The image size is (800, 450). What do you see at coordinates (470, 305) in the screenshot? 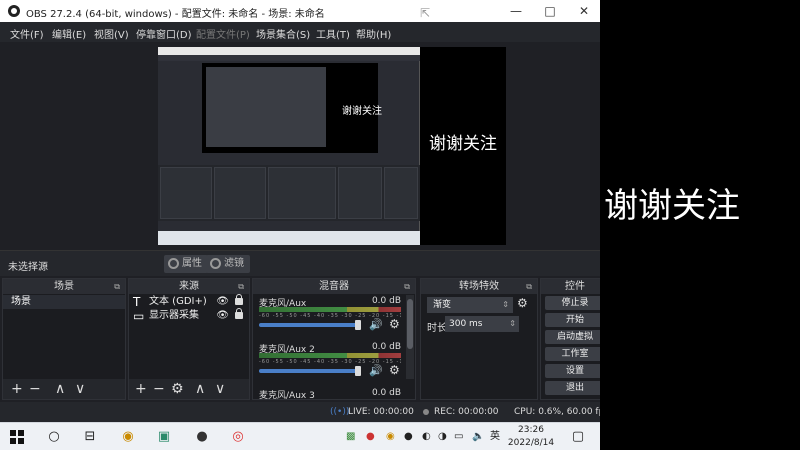
I see `transition-select: 渐变 ⇕` at bounding box center [470, 305].